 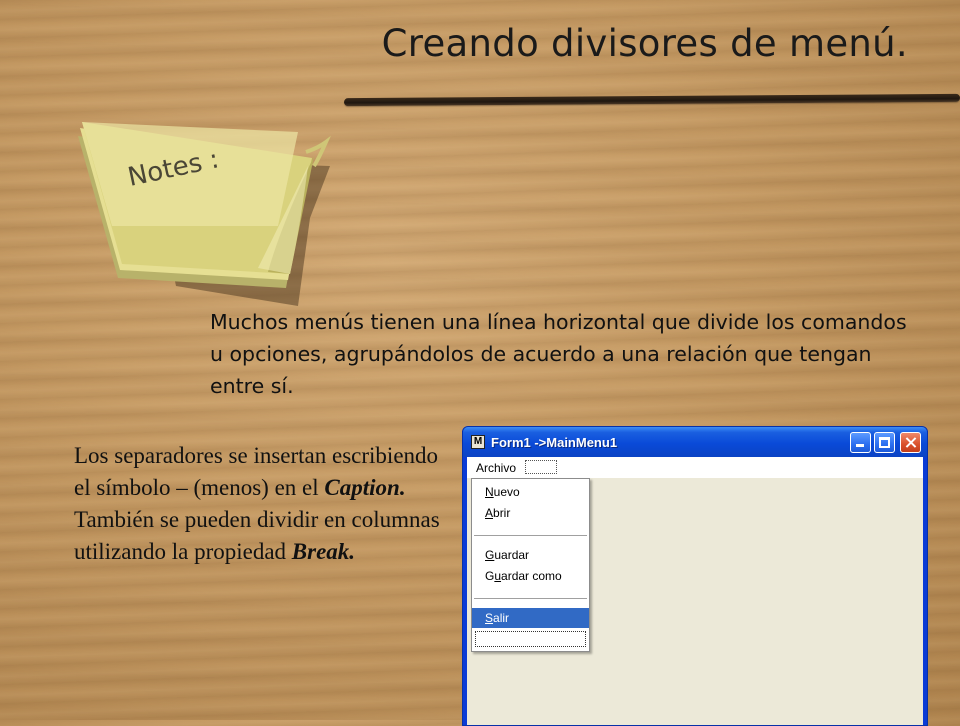 What do you see at coordinates (490, 576) in the screenshot?
I see `menu-item-guardar-como-prefix: G` at bounding box center [490, 576].